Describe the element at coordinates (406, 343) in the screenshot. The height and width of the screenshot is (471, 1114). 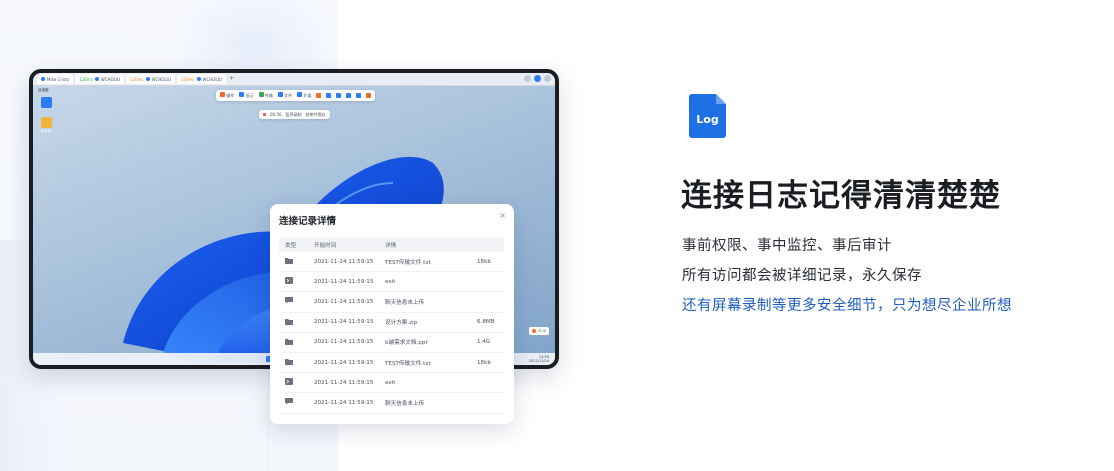
I see `row-detail-cell: b端需求文档.ppt` at that location.